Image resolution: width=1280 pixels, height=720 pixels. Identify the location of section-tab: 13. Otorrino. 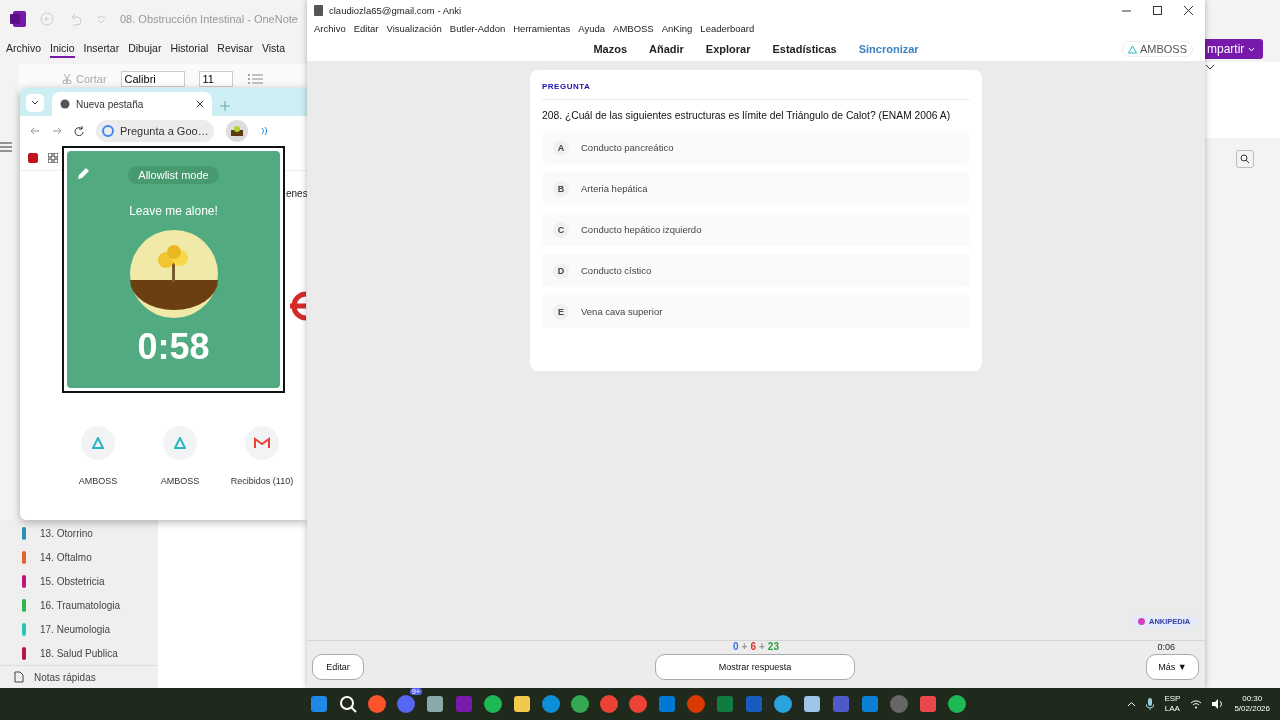
(79, 533).